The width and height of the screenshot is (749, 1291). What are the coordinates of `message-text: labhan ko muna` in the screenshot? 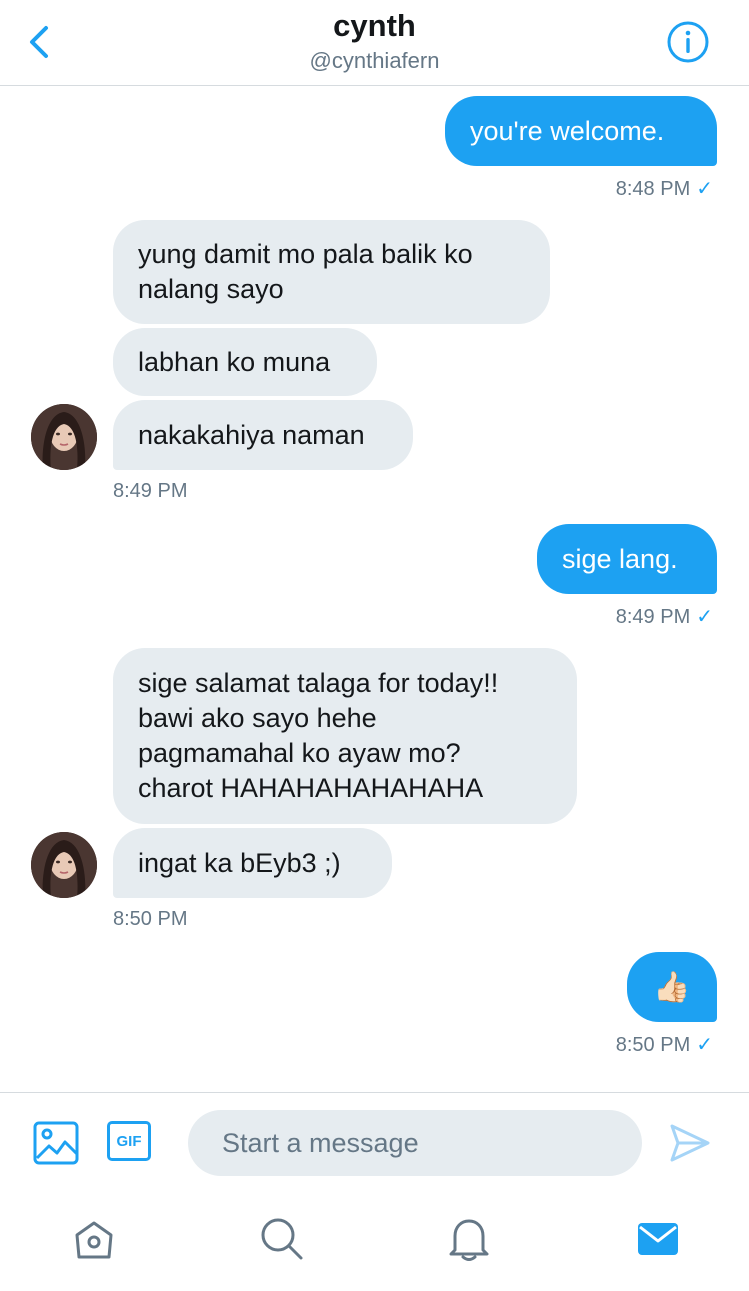 It's located at (234, 361).